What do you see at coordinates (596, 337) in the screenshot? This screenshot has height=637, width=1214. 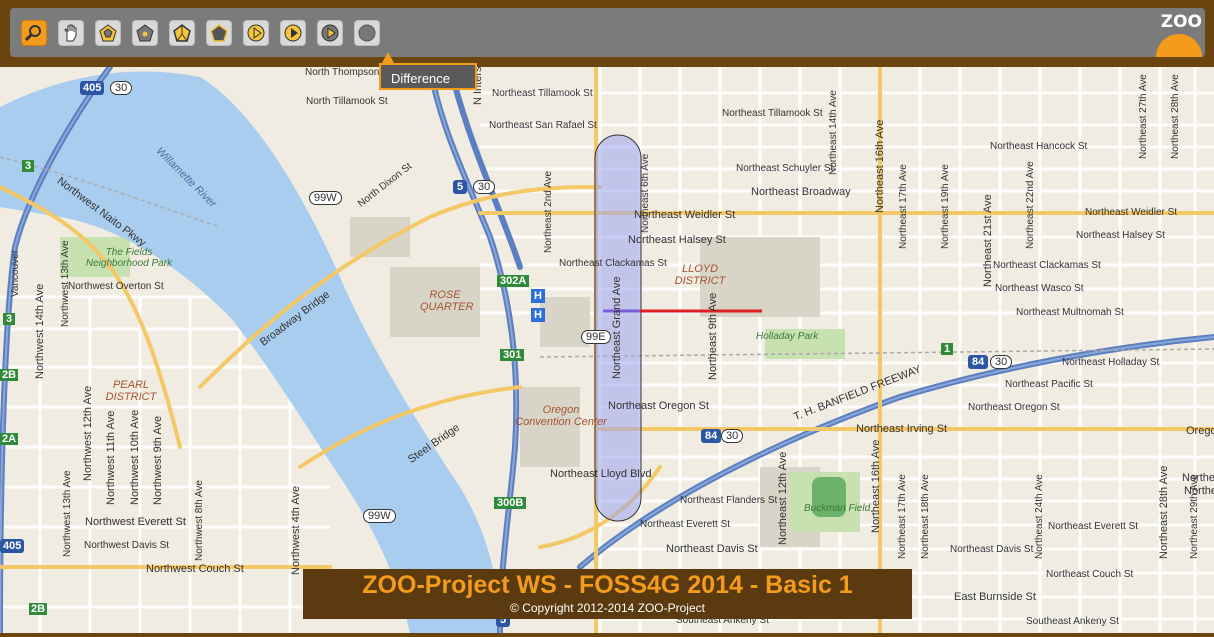 I see `state-route-shield: 99E` at bounding box center [596, 337].